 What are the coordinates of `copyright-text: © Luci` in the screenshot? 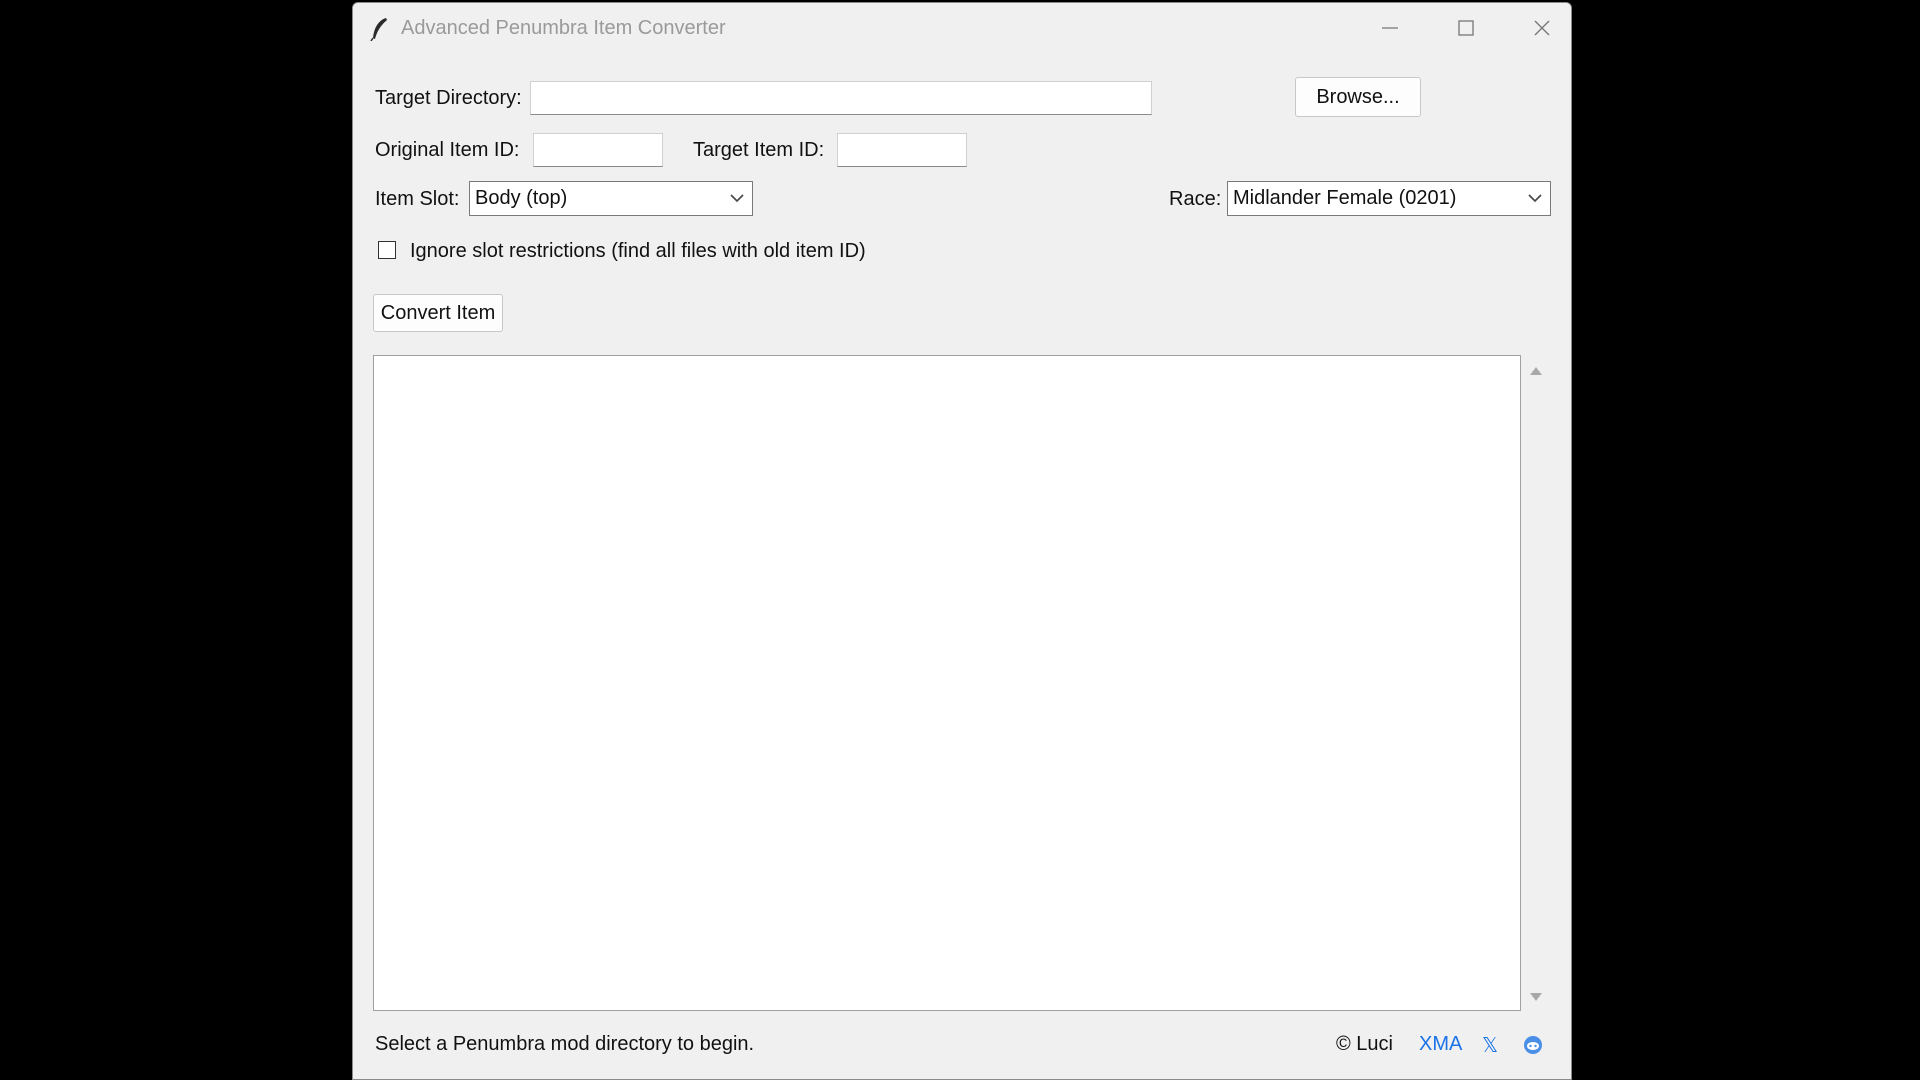 It's located at (1364, 1044).